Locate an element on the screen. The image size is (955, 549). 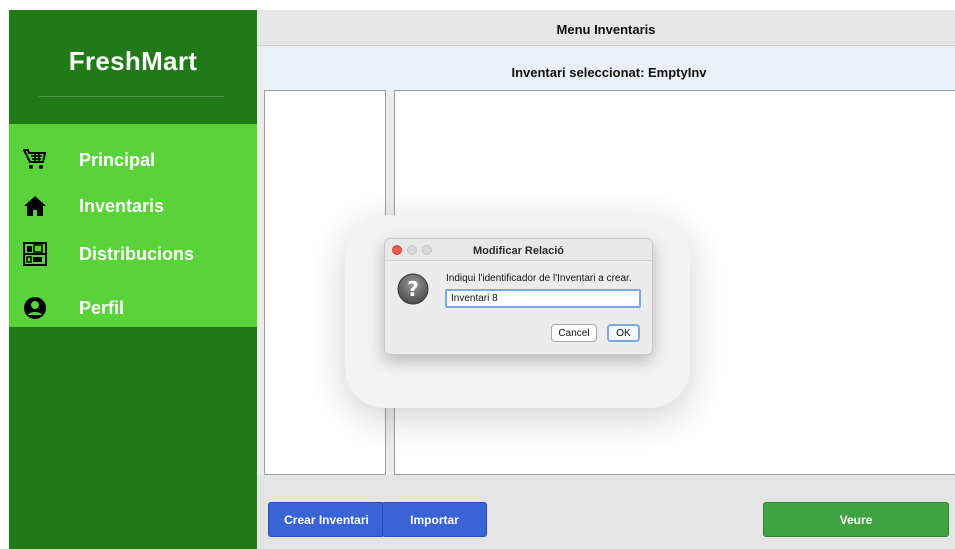
sidebar-item-label: Distribucions is located at coordinates (137, 254).